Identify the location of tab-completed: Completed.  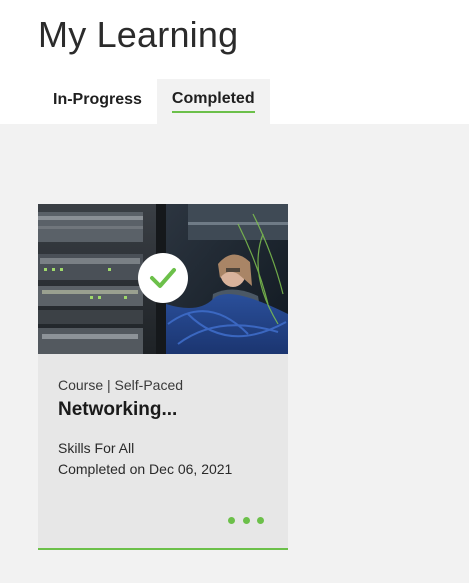
(213, 101).